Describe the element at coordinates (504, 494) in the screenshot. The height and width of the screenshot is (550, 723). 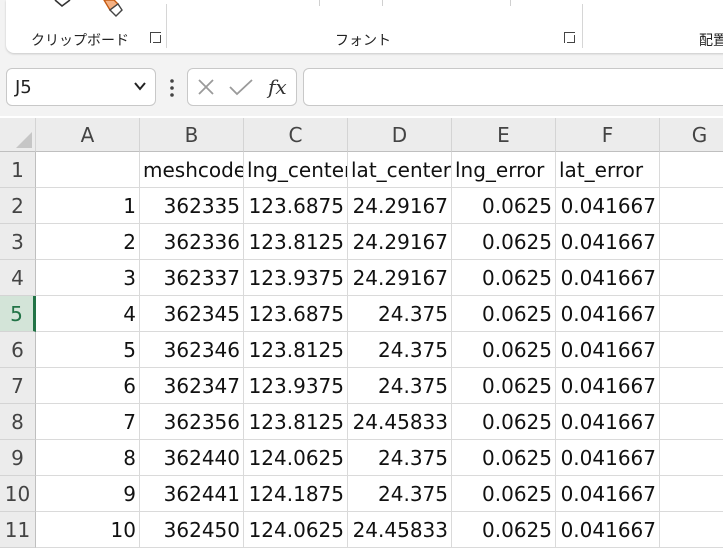
I see `cell-e10: 0.0625` at that location.